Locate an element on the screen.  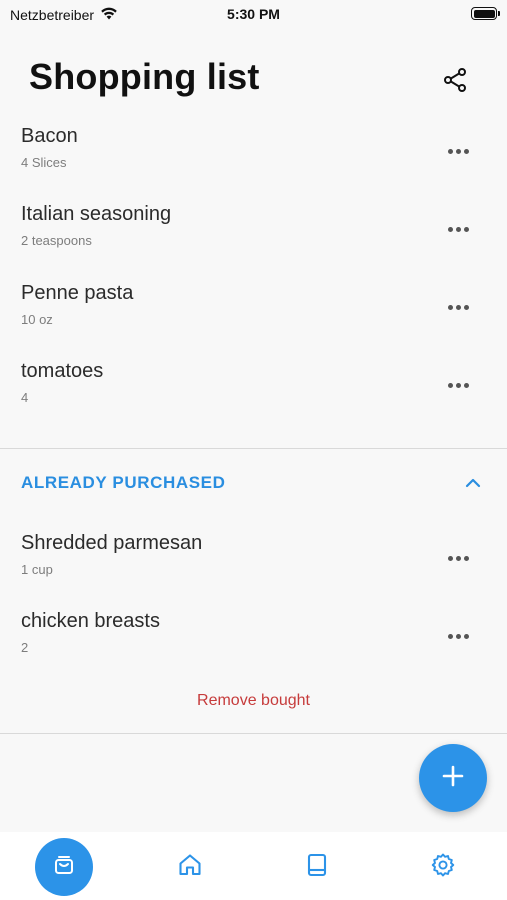
nav-shopping-list is located at coordinates (64, 867).